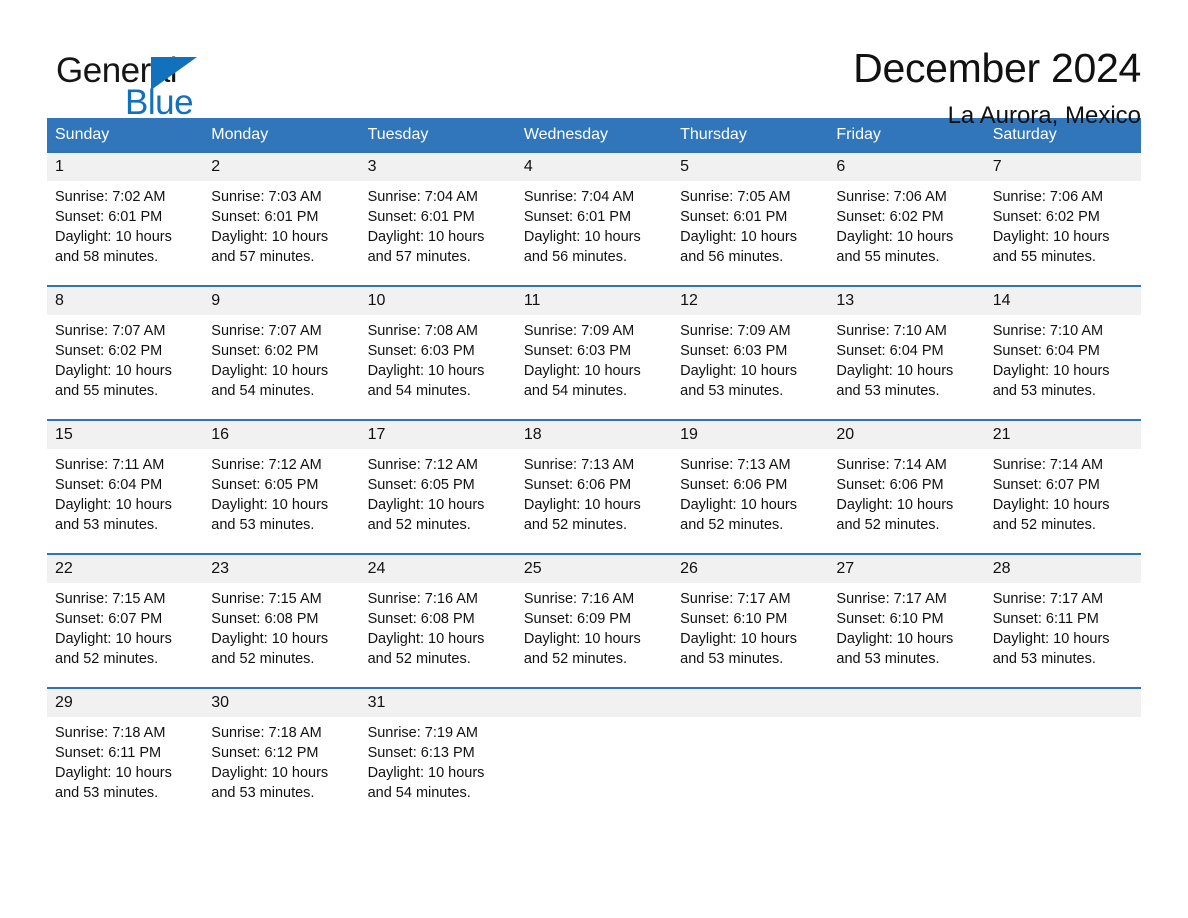 The image size is (1188, 918). I want to click on sunset-text: Sunset: 6:08 PM, so click(265, 619).